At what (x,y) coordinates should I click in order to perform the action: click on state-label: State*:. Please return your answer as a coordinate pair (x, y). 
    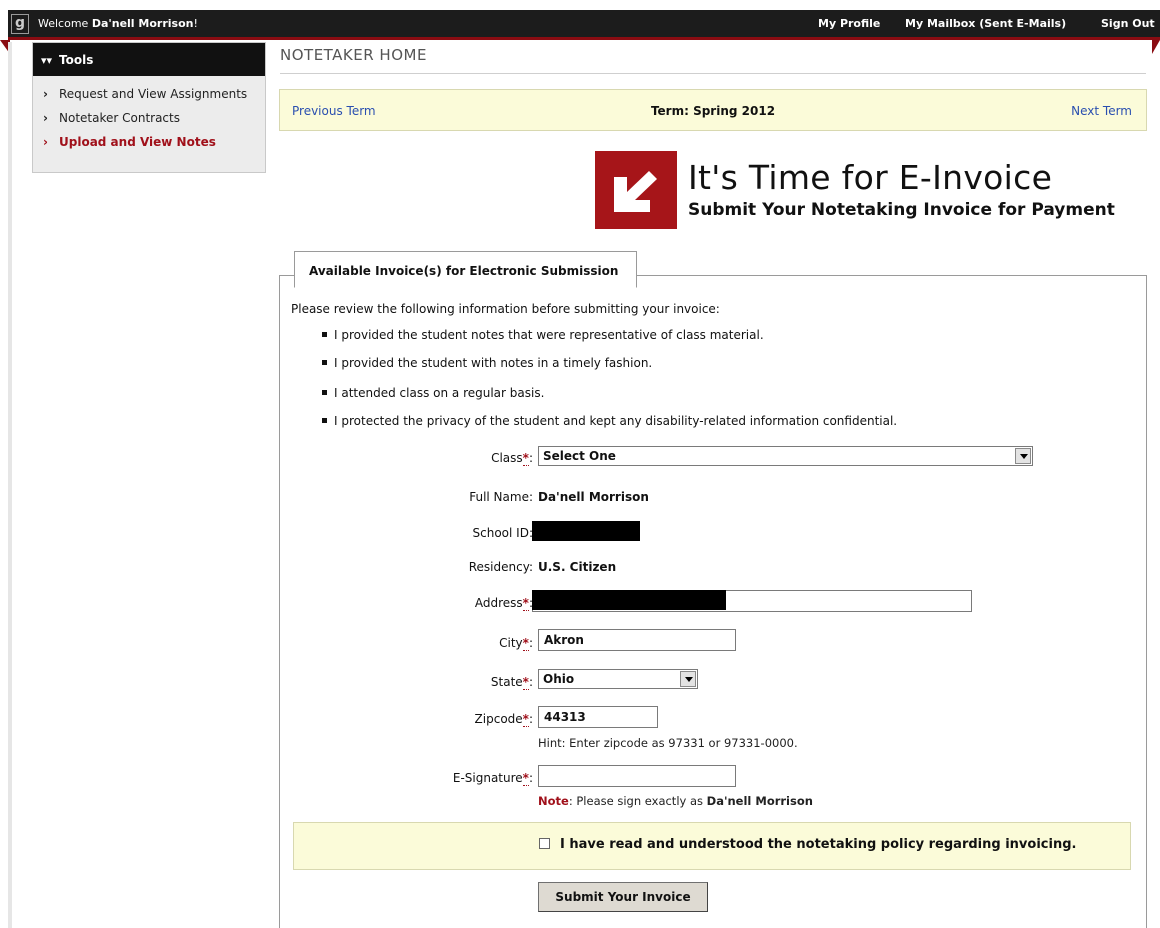
    Looking at the image, I should click on (511, 682).